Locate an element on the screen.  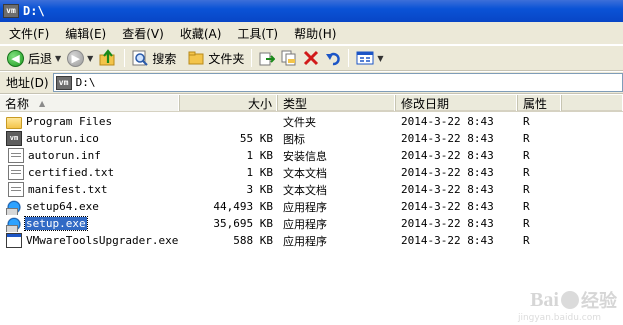
file-name: setup.exe is located at coordinates (56, 223).